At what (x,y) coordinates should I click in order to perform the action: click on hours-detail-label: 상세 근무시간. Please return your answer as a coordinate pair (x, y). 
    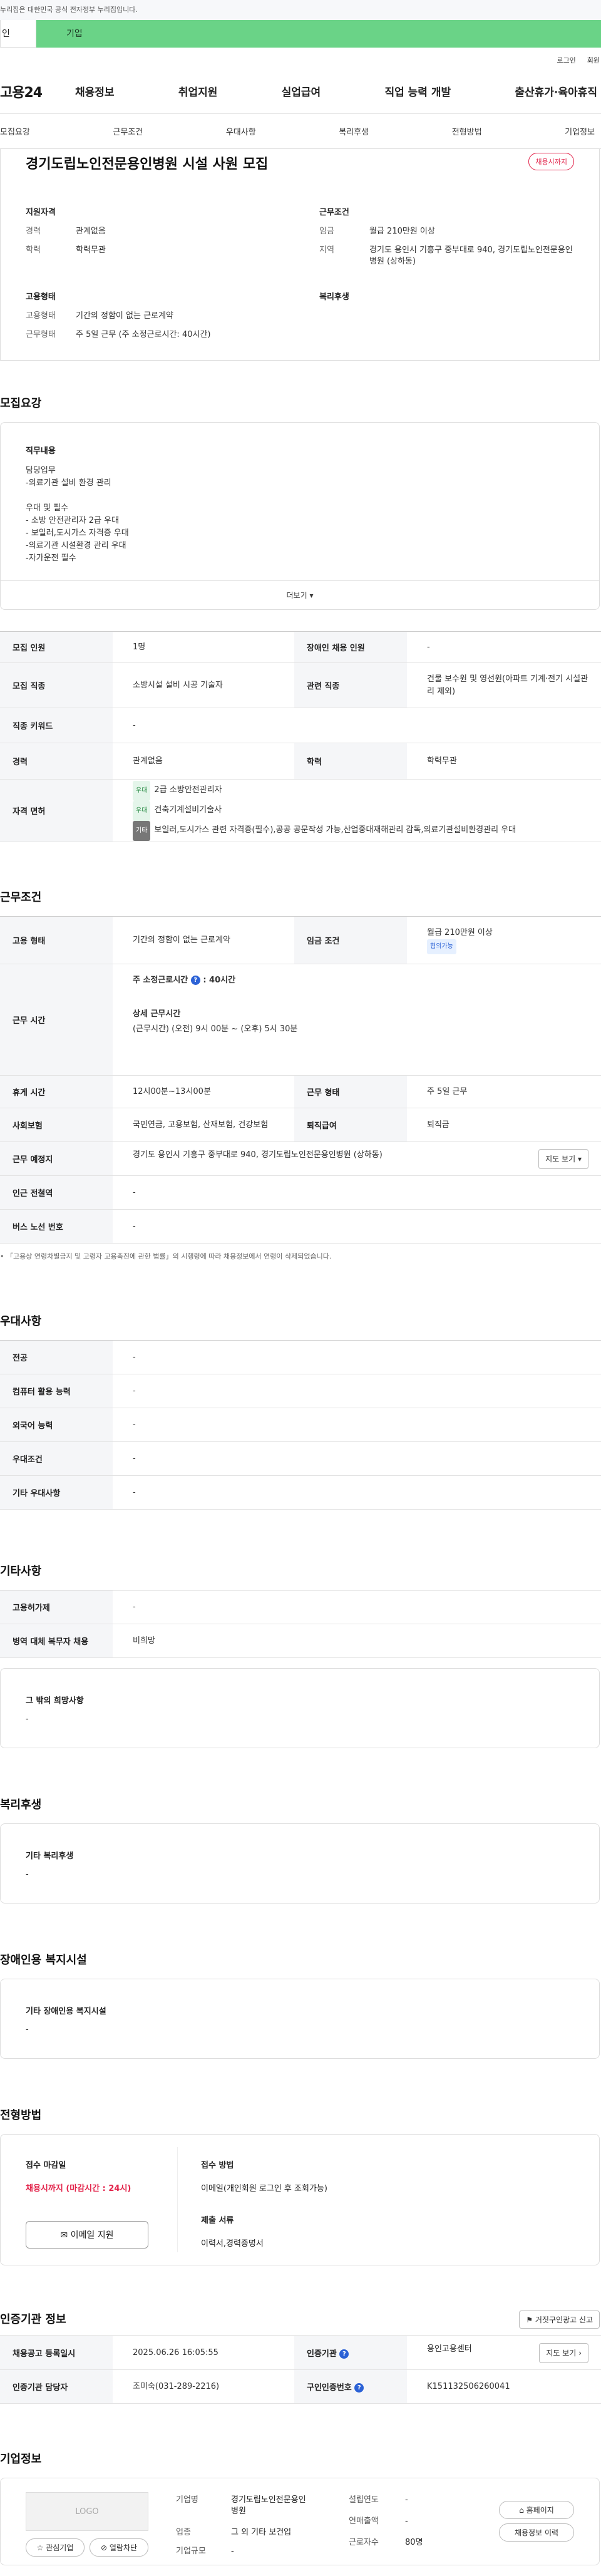
    Looking at the image, I should click on (157, 1014).